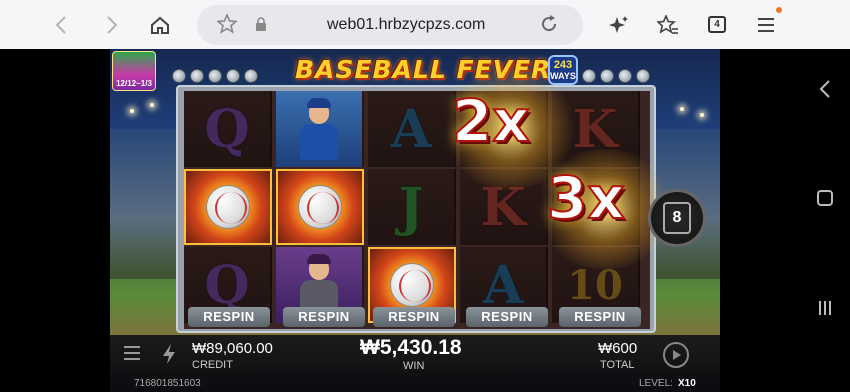  Describe the element at coordinates (656, 383) in the screenshot. I see `level-label: LEVEL:` at that location.